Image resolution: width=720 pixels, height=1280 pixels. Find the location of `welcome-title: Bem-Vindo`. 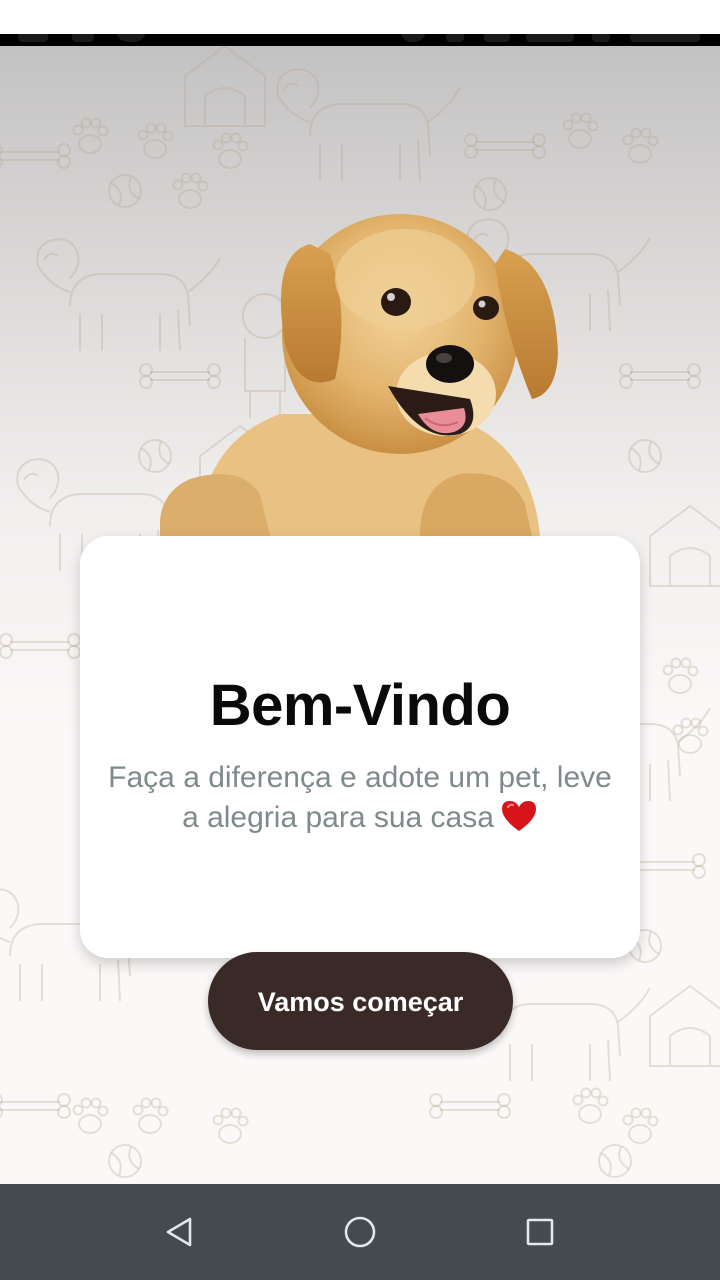

welcome-title: Bem-Vindo is located at coordinates (360, 705).